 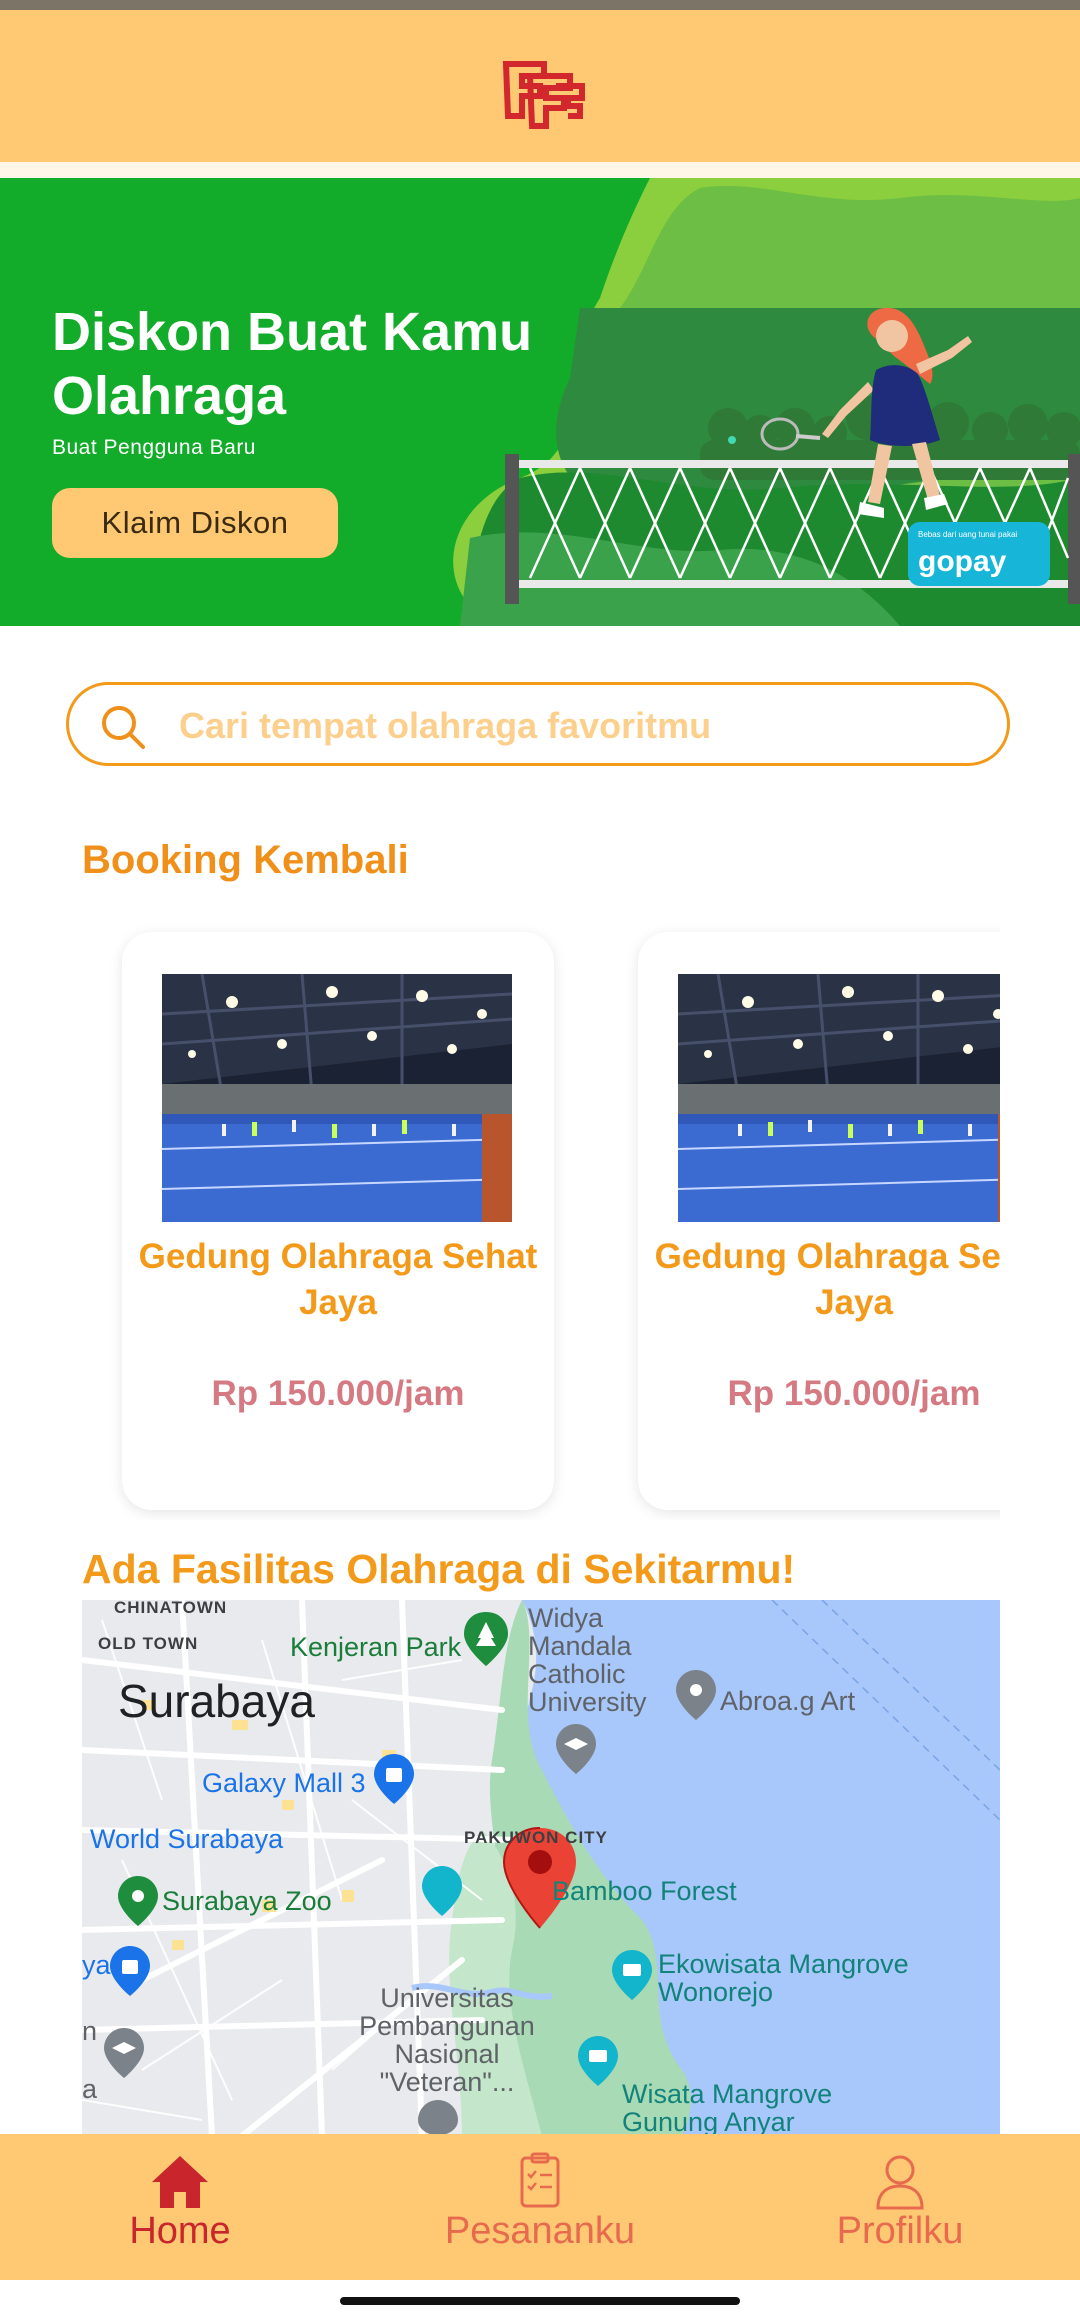 I want to click on map-label-surabaya: Surabaya, so click(x=216, y=1701).